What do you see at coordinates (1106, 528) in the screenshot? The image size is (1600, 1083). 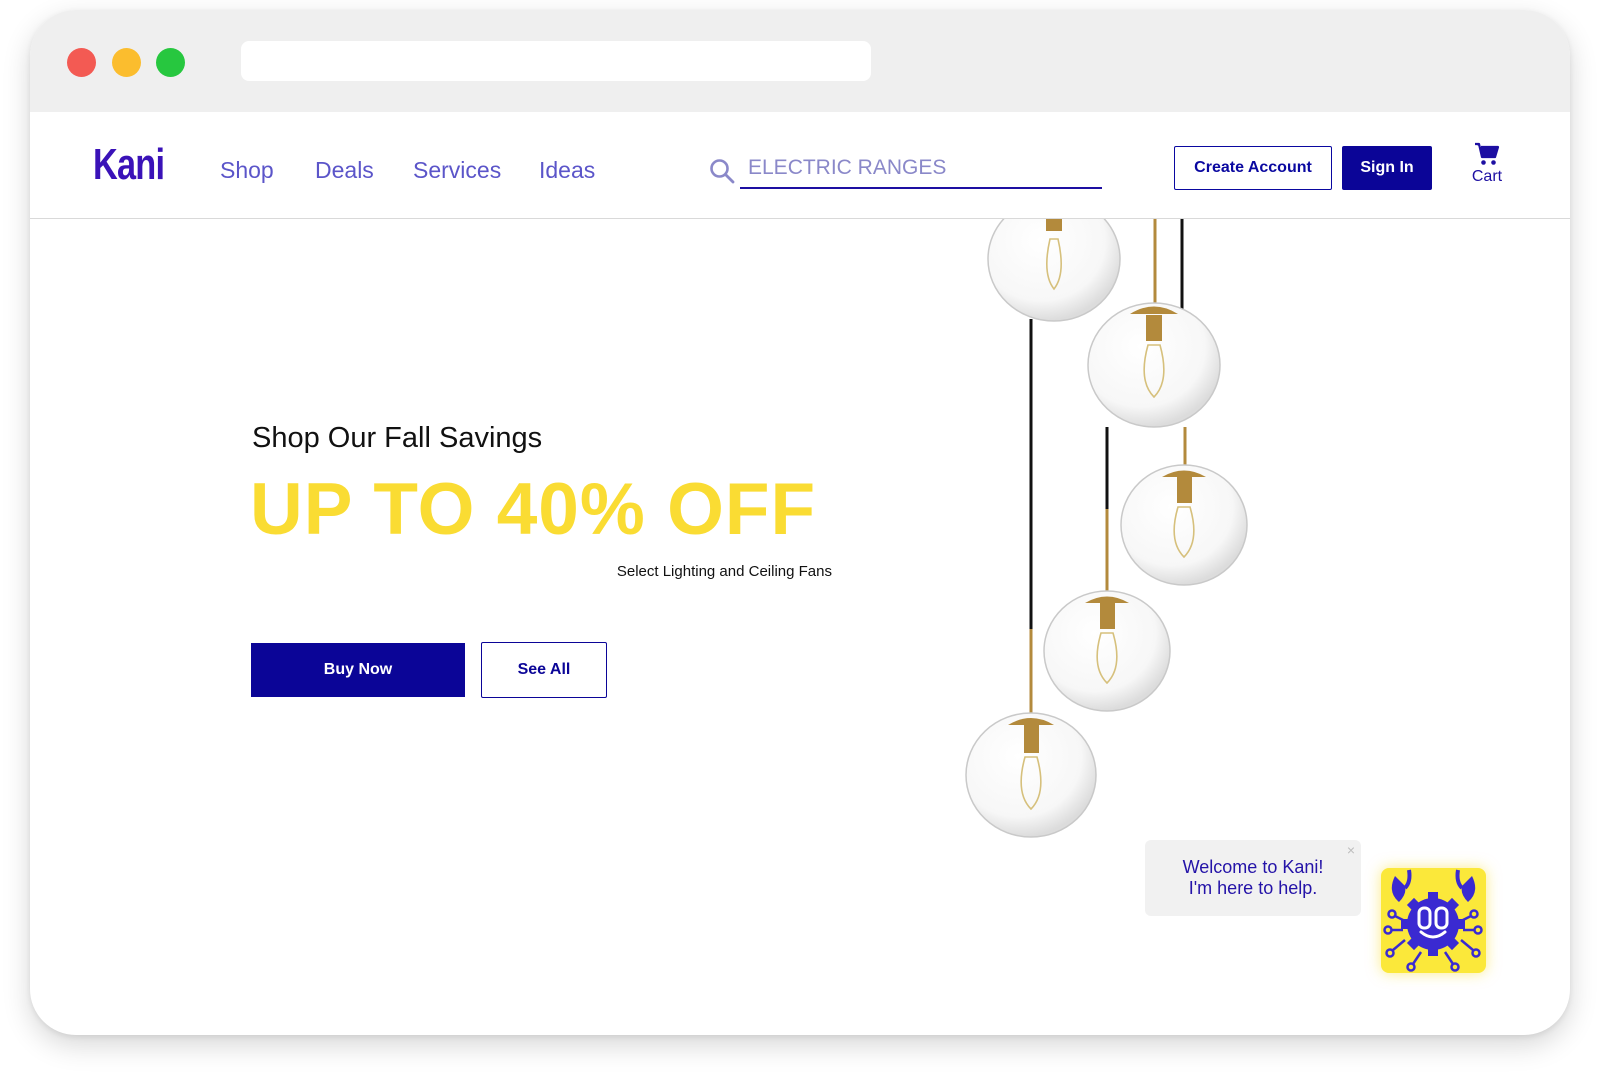 I see `pendant-lights-image` at bounding box center [1106, 528].